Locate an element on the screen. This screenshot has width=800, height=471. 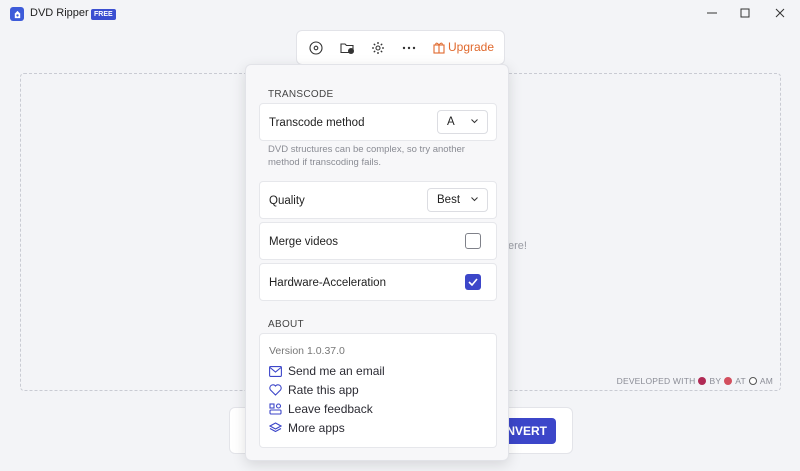
close-icon is located at coordinates (780, 13).